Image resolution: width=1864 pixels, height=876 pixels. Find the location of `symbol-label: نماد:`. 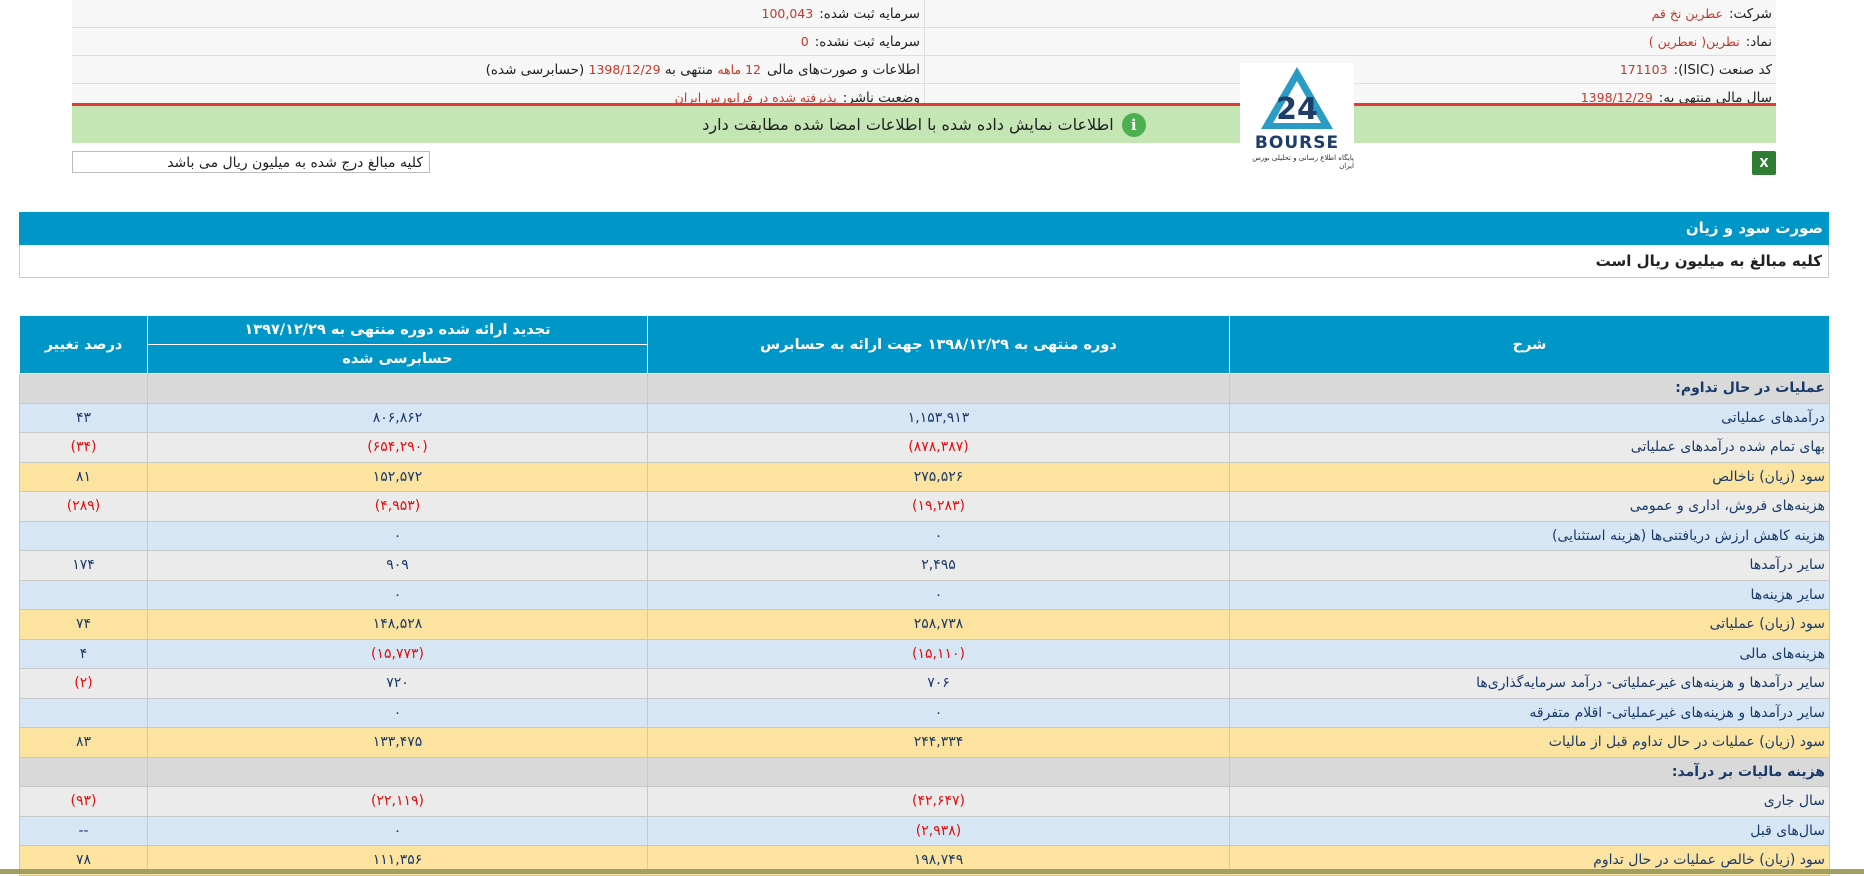

symbol-label: نماد: is located at coordinates (1758, 41).